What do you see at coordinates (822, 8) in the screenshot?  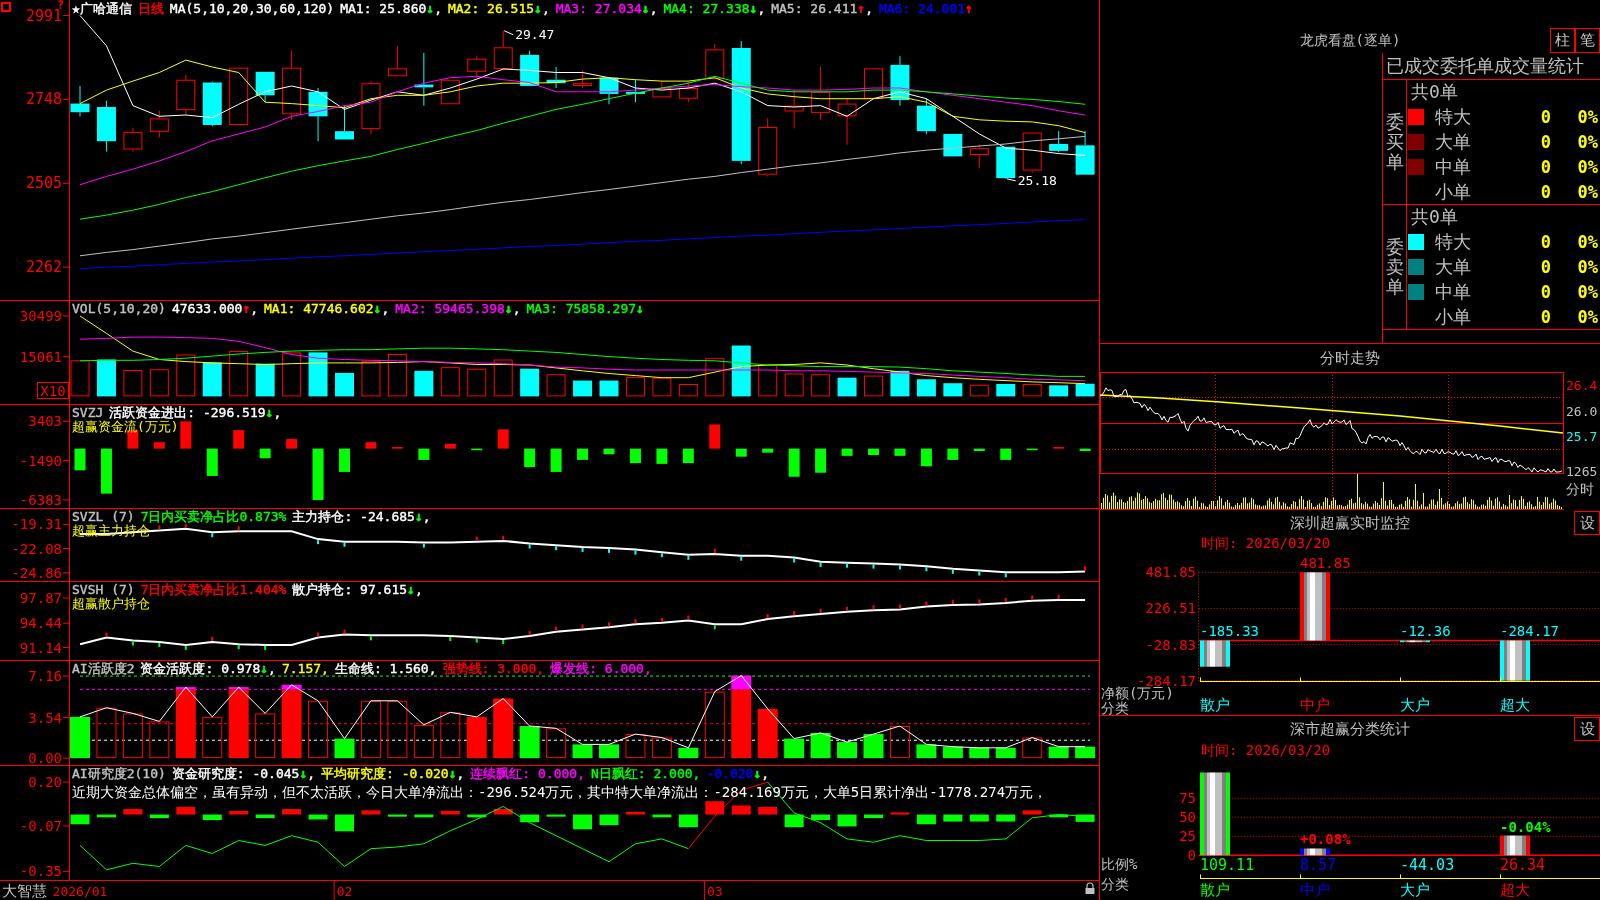 I see `indicator-label: MA5: 26.411↑,` at bounding box center [822, 8].